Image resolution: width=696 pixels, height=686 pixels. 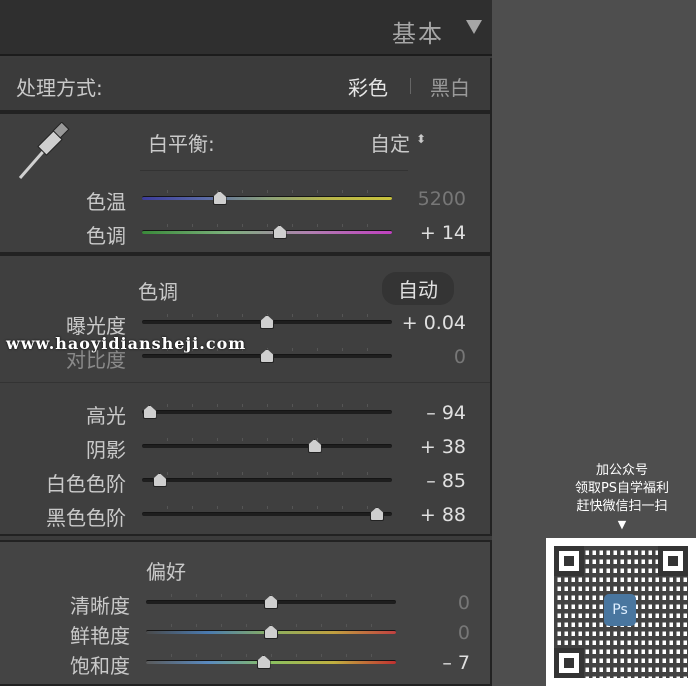 What do you see at coordinates (421, 139) in the screenshot?
I see `updown-icon: ⬍` at bounding box center [421, 139].